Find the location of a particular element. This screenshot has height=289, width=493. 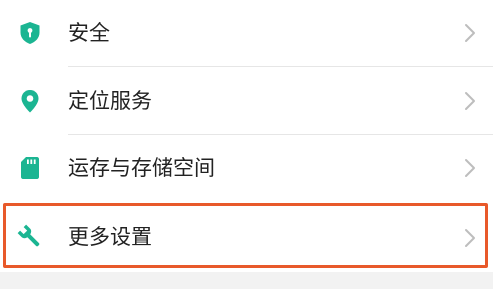

shield-icon is located at coordinates (30, 33).